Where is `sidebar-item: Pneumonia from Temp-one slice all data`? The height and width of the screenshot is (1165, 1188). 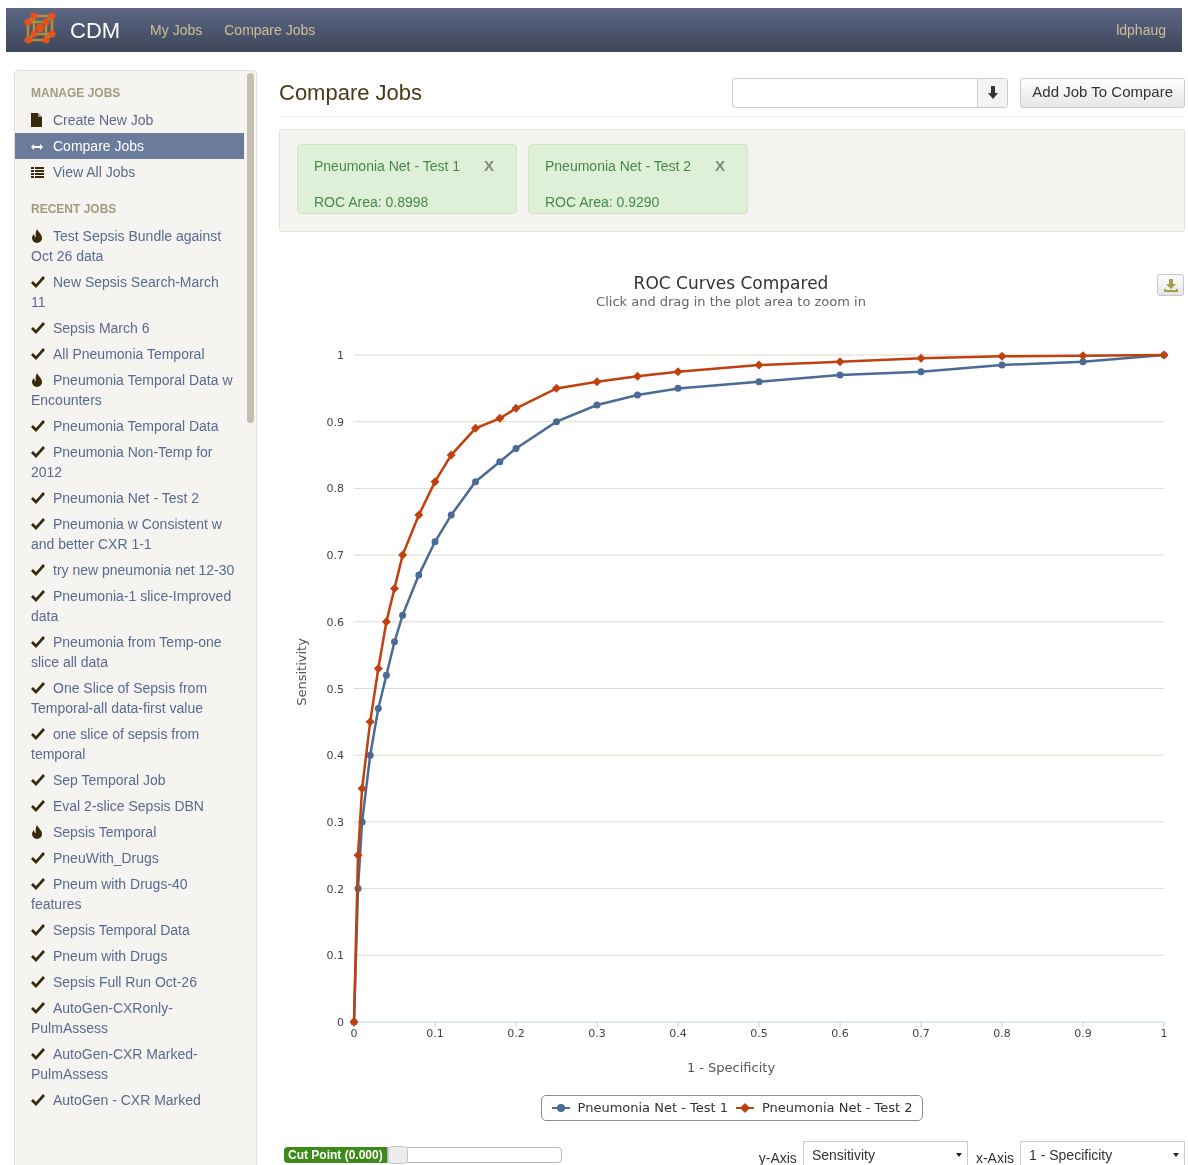 sidebar-item: Pneumonia from Temp-one slice all data is located at coordinates (129, 652).